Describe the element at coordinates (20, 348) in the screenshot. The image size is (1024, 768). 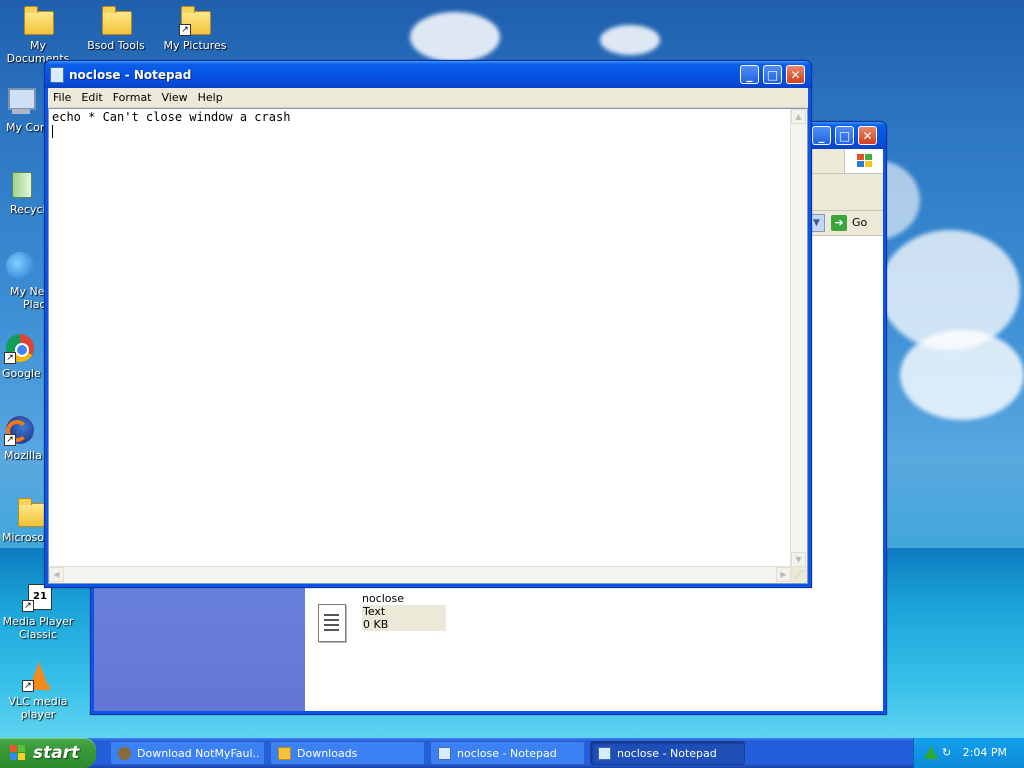
I see `chrome-icon: ↗` at that location.